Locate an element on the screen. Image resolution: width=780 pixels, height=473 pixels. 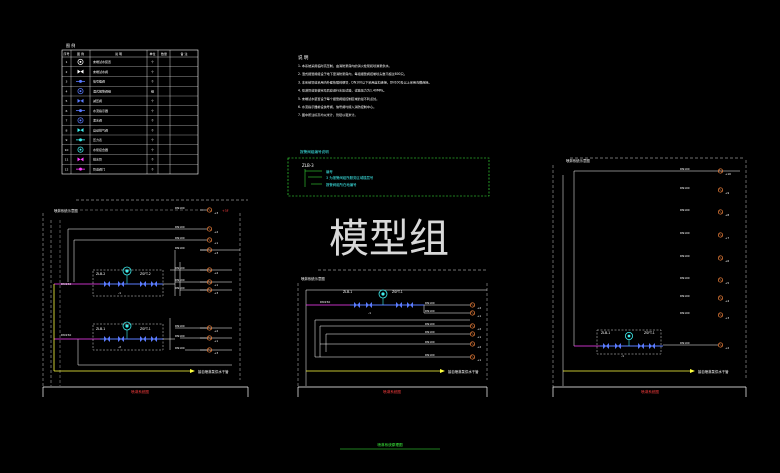
floor-label: +7 is located at coordinates (727, 238).